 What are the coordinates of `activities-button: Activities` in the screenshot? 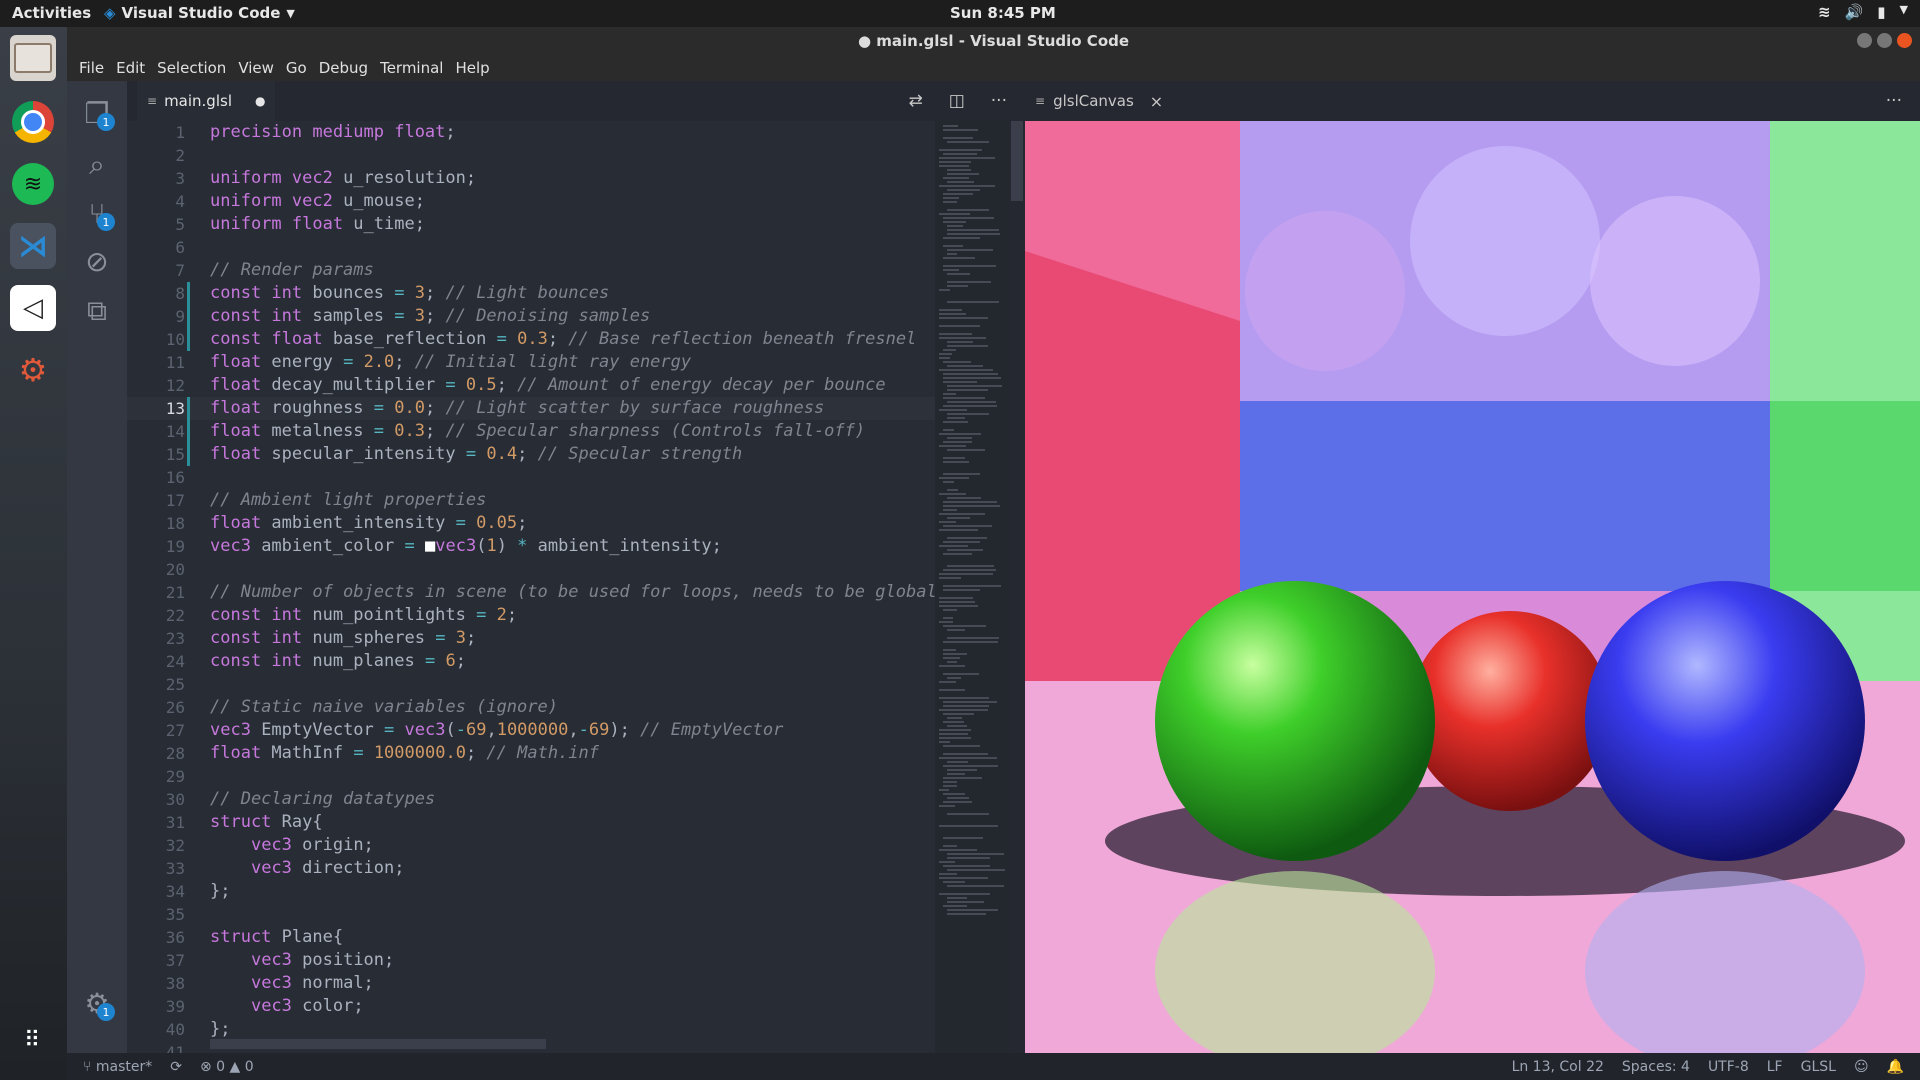 It's located at (51, 13).